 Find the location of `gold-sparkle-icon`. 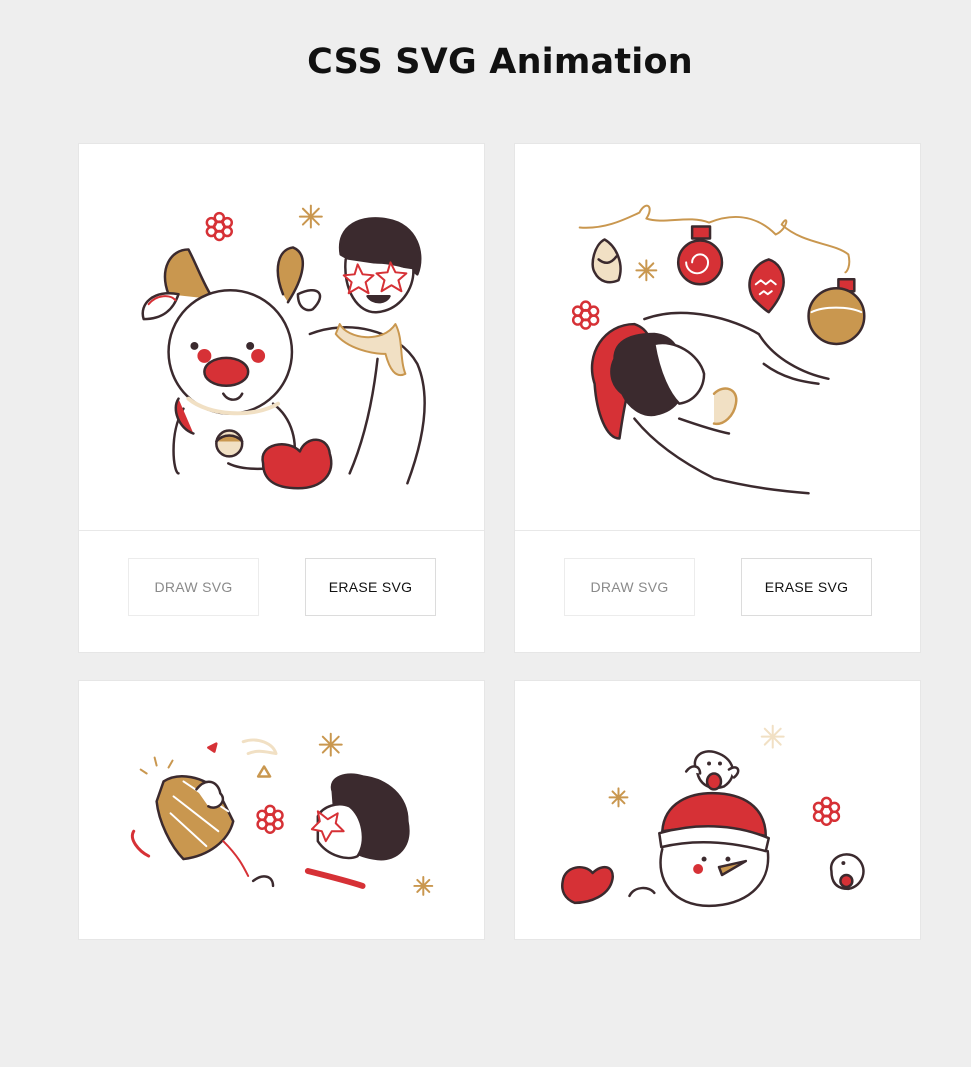

gold-sparkle-icon is located at coordinates (310, 216).